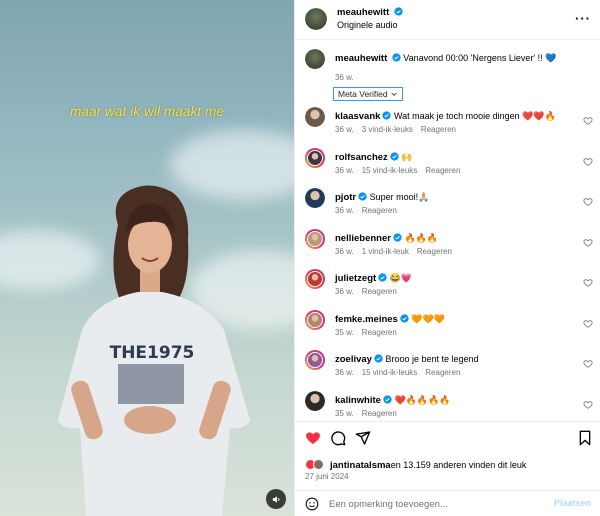 Image resolution: width=600 pixels, height=516 pixels. I want to click on mute-button, so click(276, 499).